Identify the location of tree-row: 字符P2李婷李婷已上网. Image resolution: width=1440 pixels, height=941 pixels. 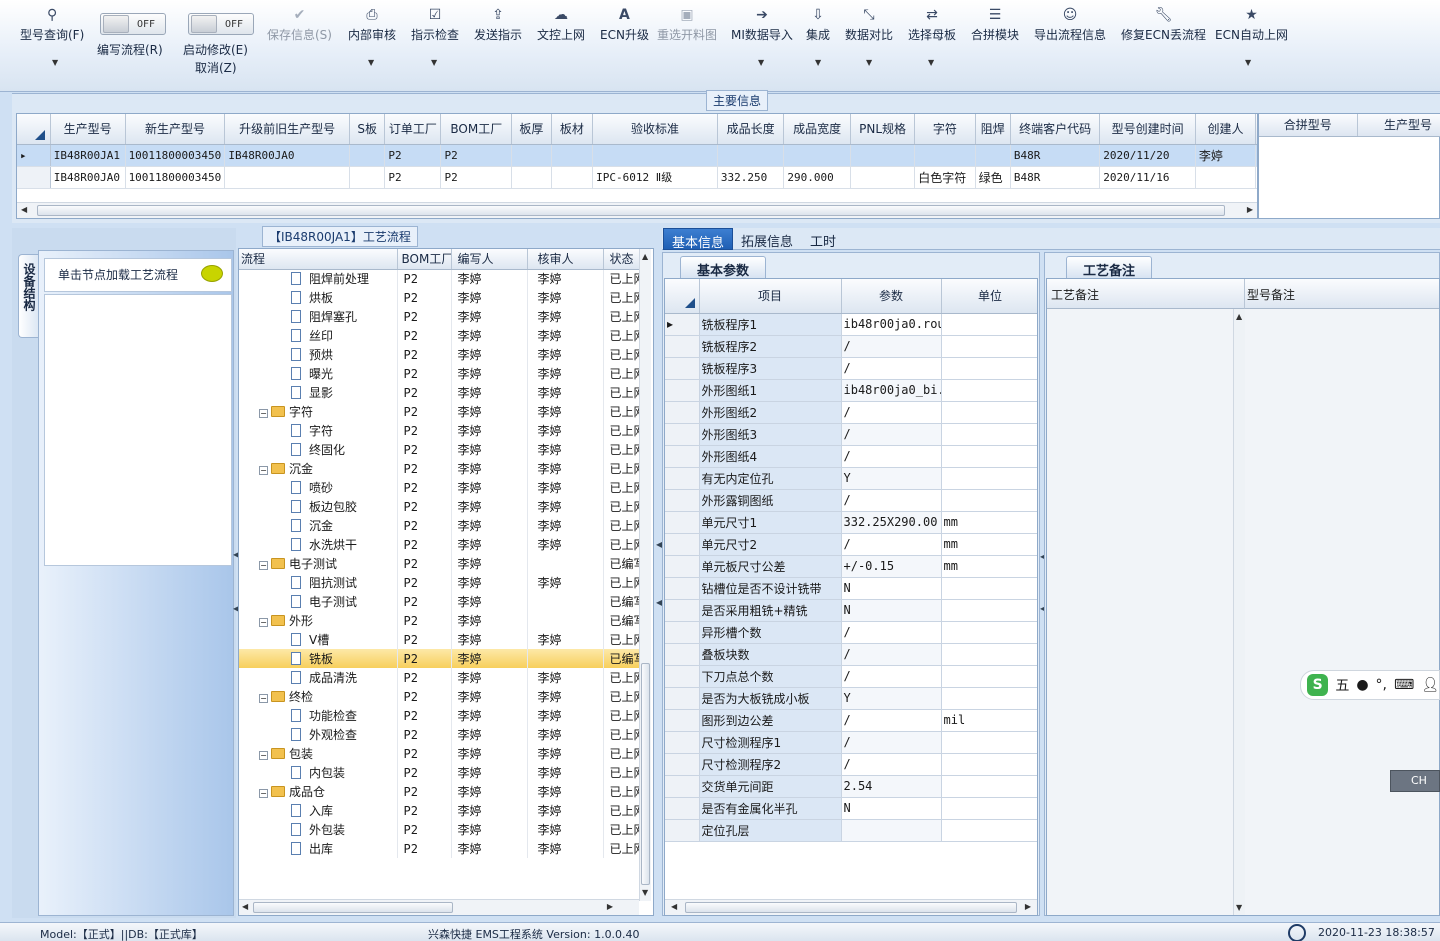
(439, 430).